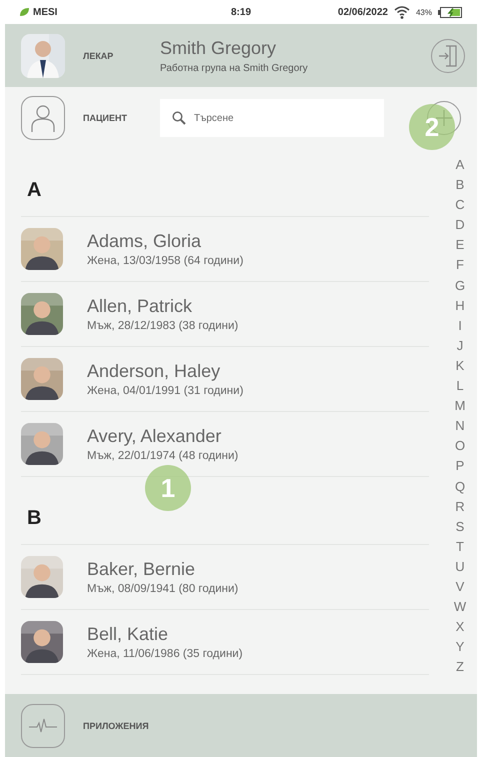 This screenshot has width=482, height=757. Describe the element at coordinates (225, 314) in the screenshot. I see `patient-row: Allen, Patrick Мъж, 28/12/1983 (38 години)` at that location.